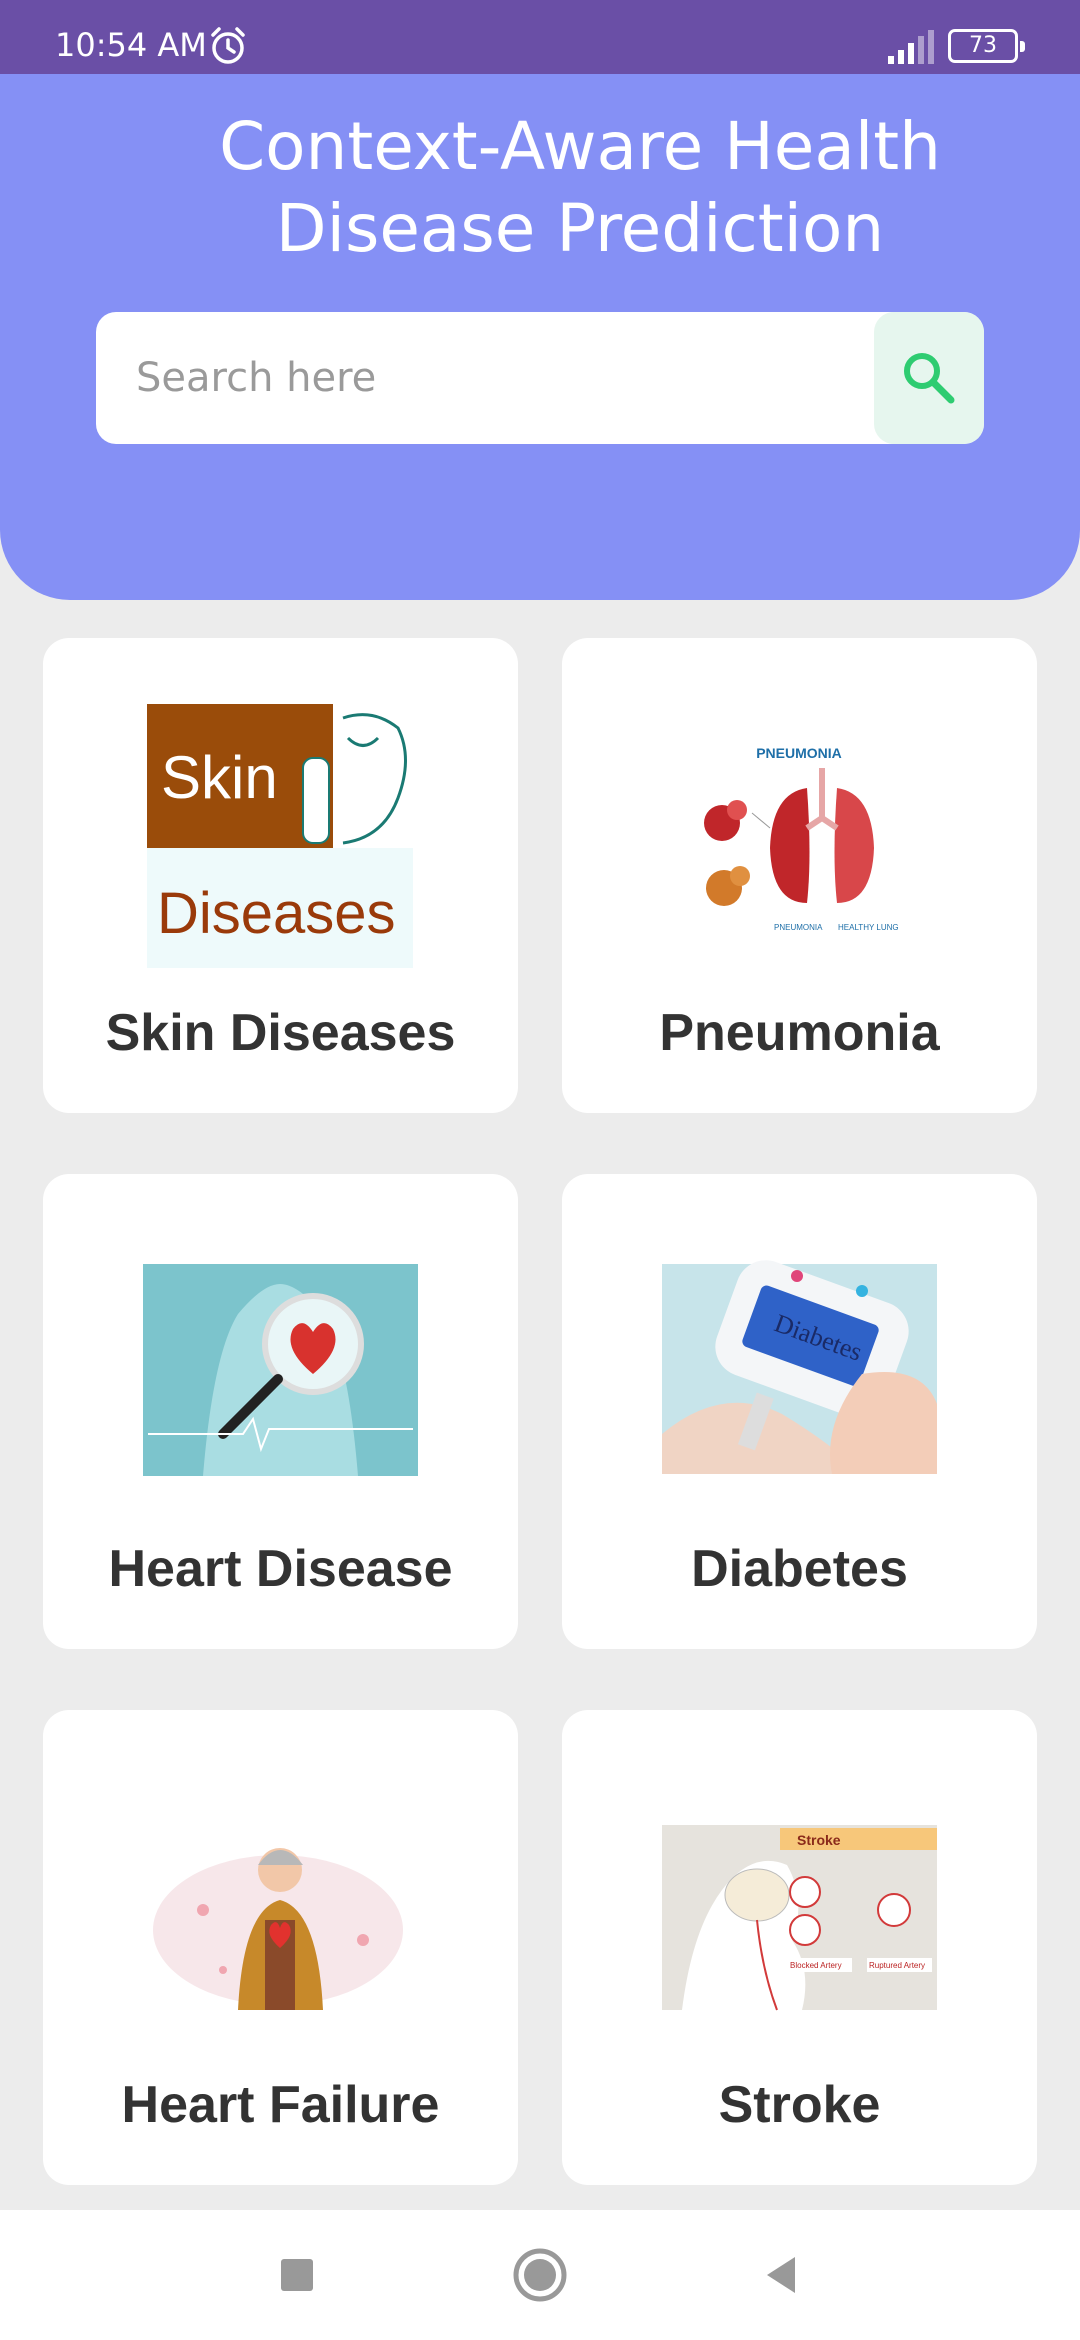 The width and height of the screenshot is (1080, 2340). I want to click on card-label: Diabetes, so click(799, 1569).